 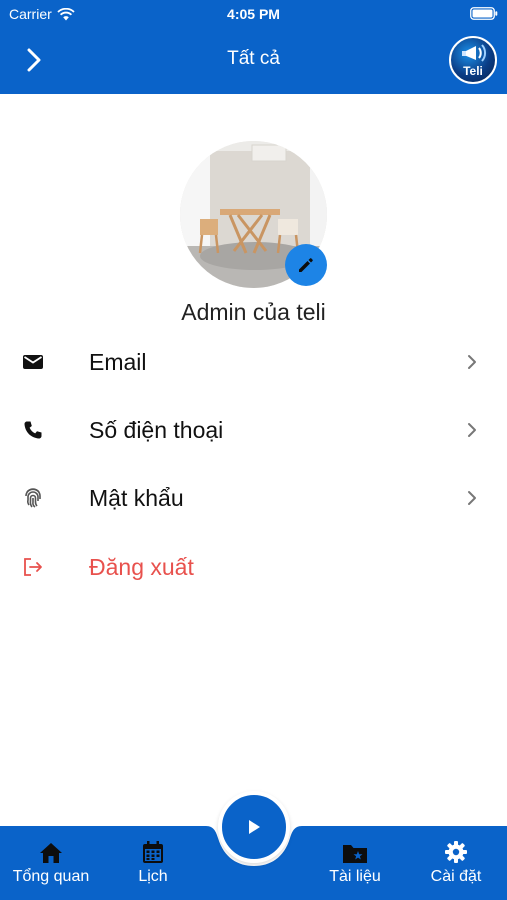 What do you see at coordinates (153, 846) in the screenshot?
I see `calendar-icon` at bounding box center [153, 846].